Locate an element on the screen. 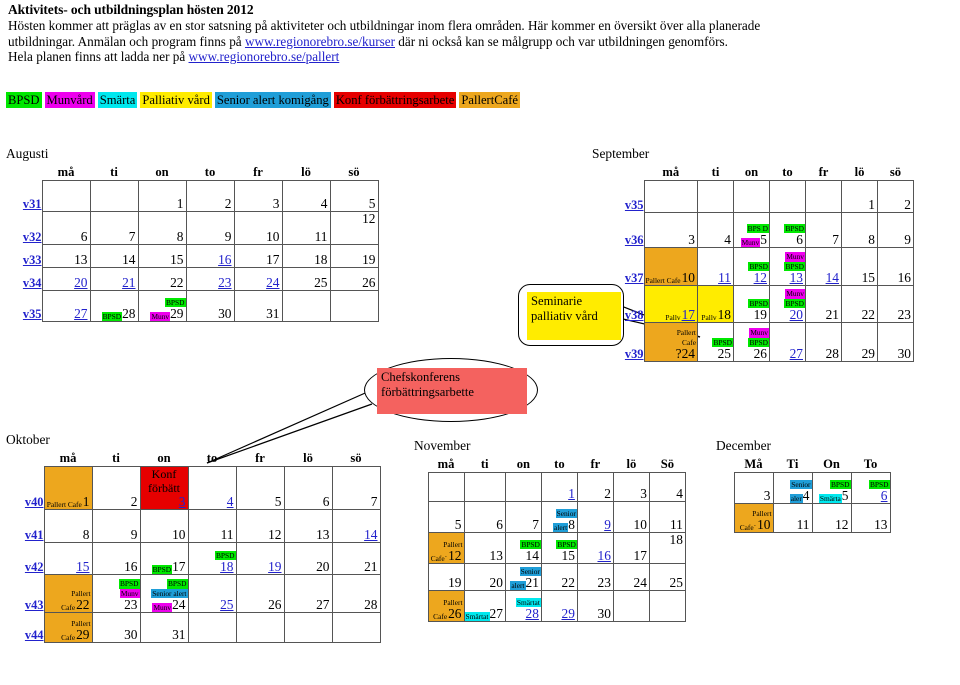  day-cell-28: 28 is located at coordinates (823, 342).